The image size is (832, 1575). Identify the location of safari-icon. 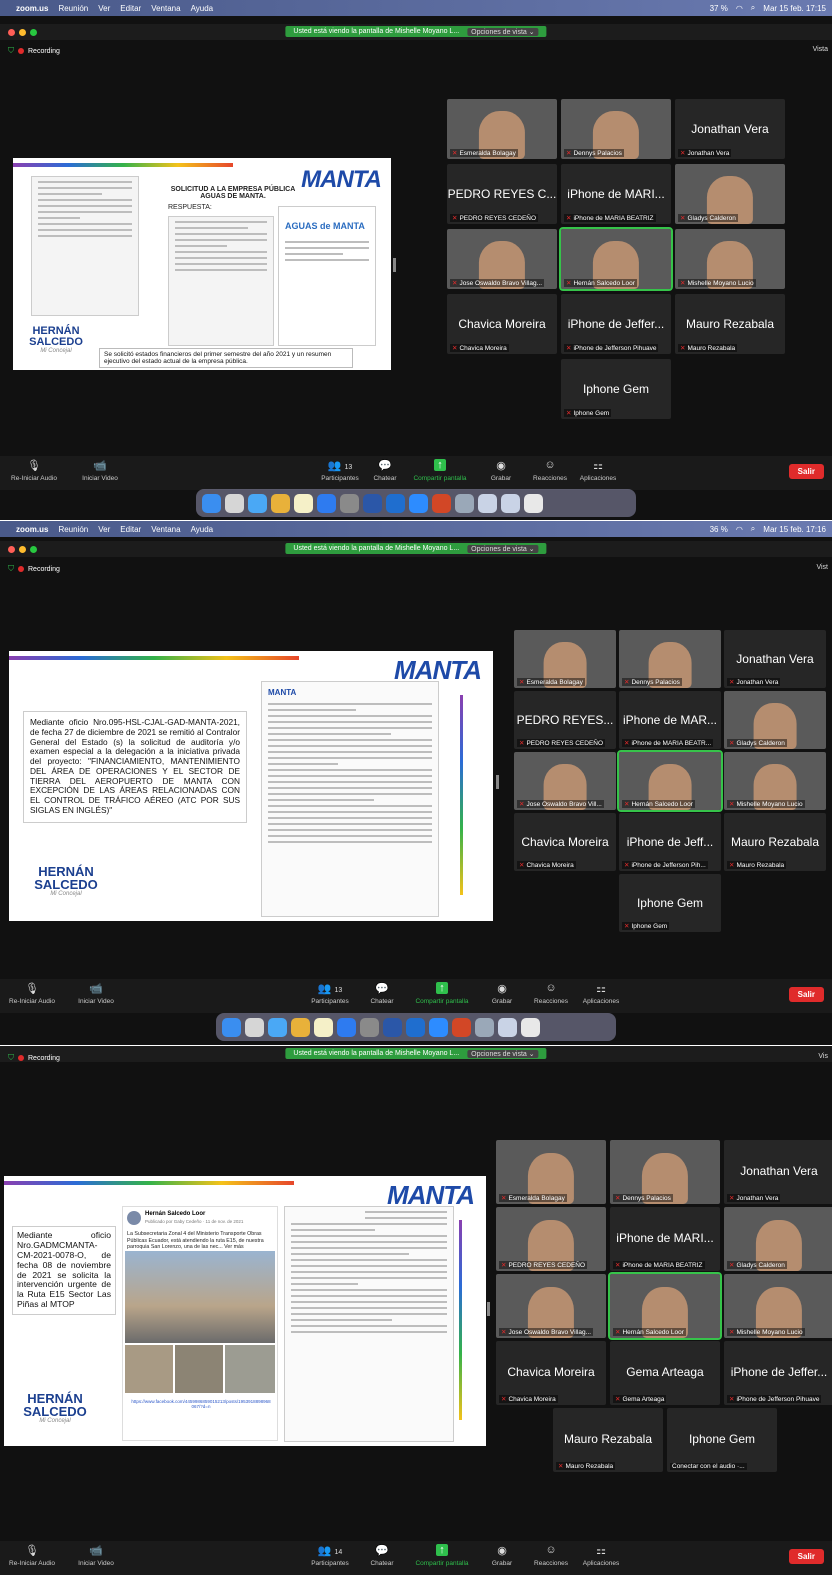
(257, 503).